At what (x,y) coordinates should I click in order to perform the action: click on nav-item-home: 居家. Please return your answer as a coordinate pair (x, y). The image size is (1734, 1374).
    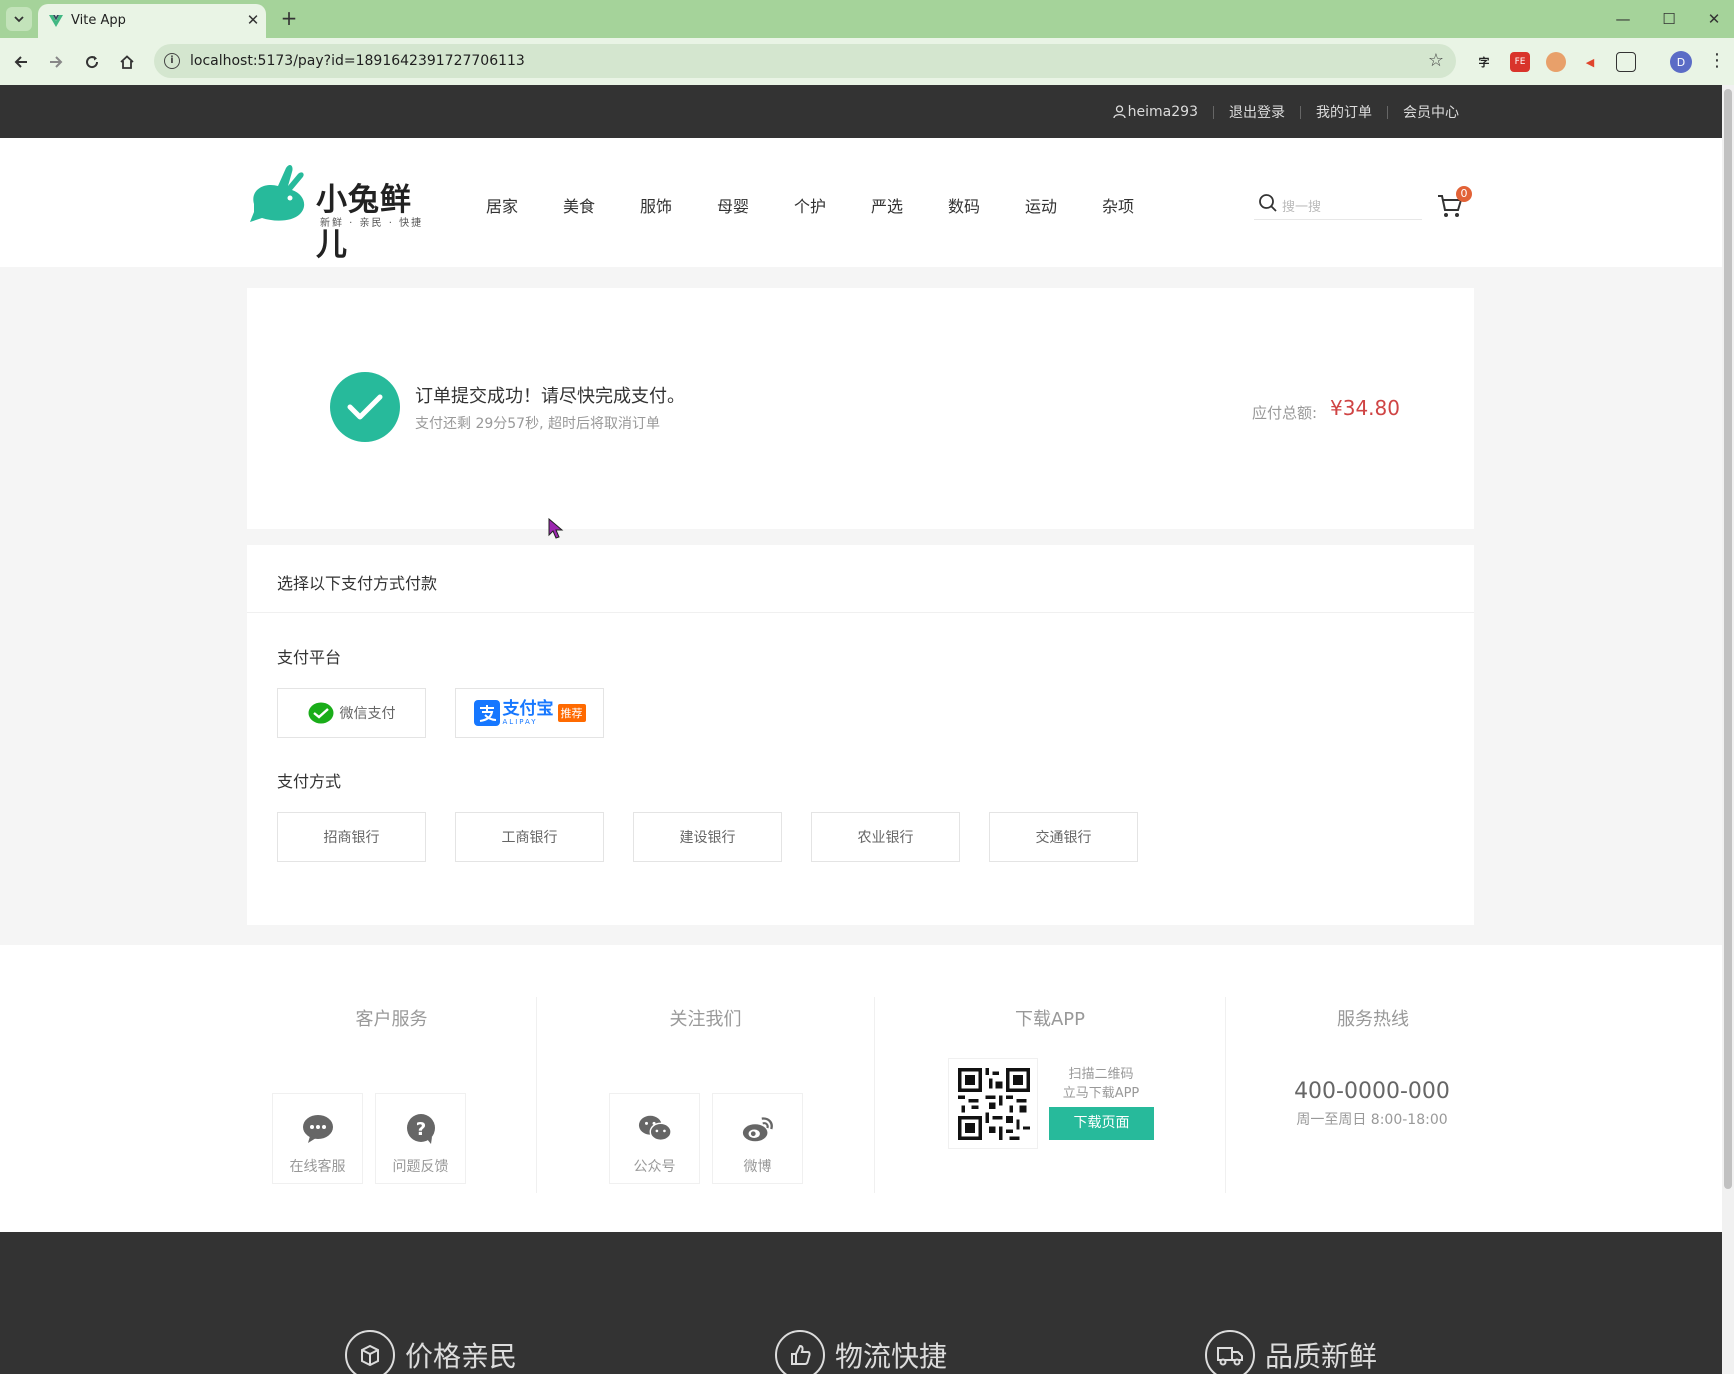
    Looking at the image, I should click on (524, 205).